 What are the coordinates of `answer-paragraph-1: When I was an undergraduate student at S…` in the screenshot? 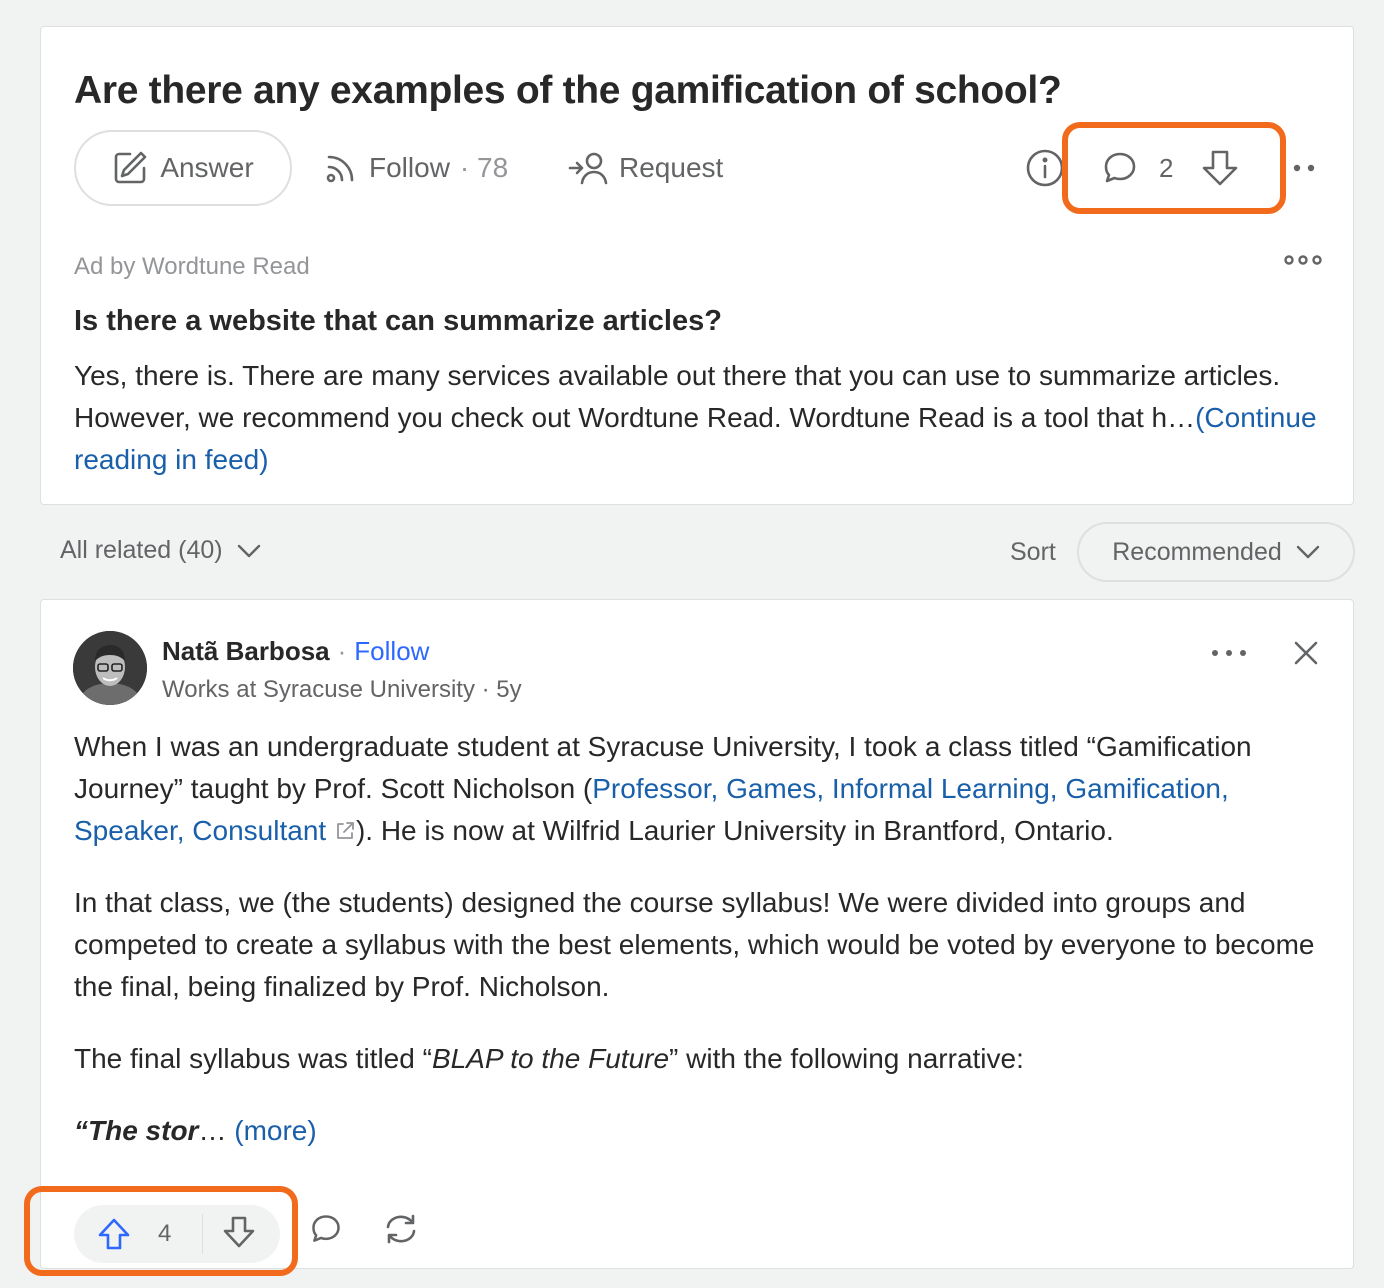 It's located at (663, 788).